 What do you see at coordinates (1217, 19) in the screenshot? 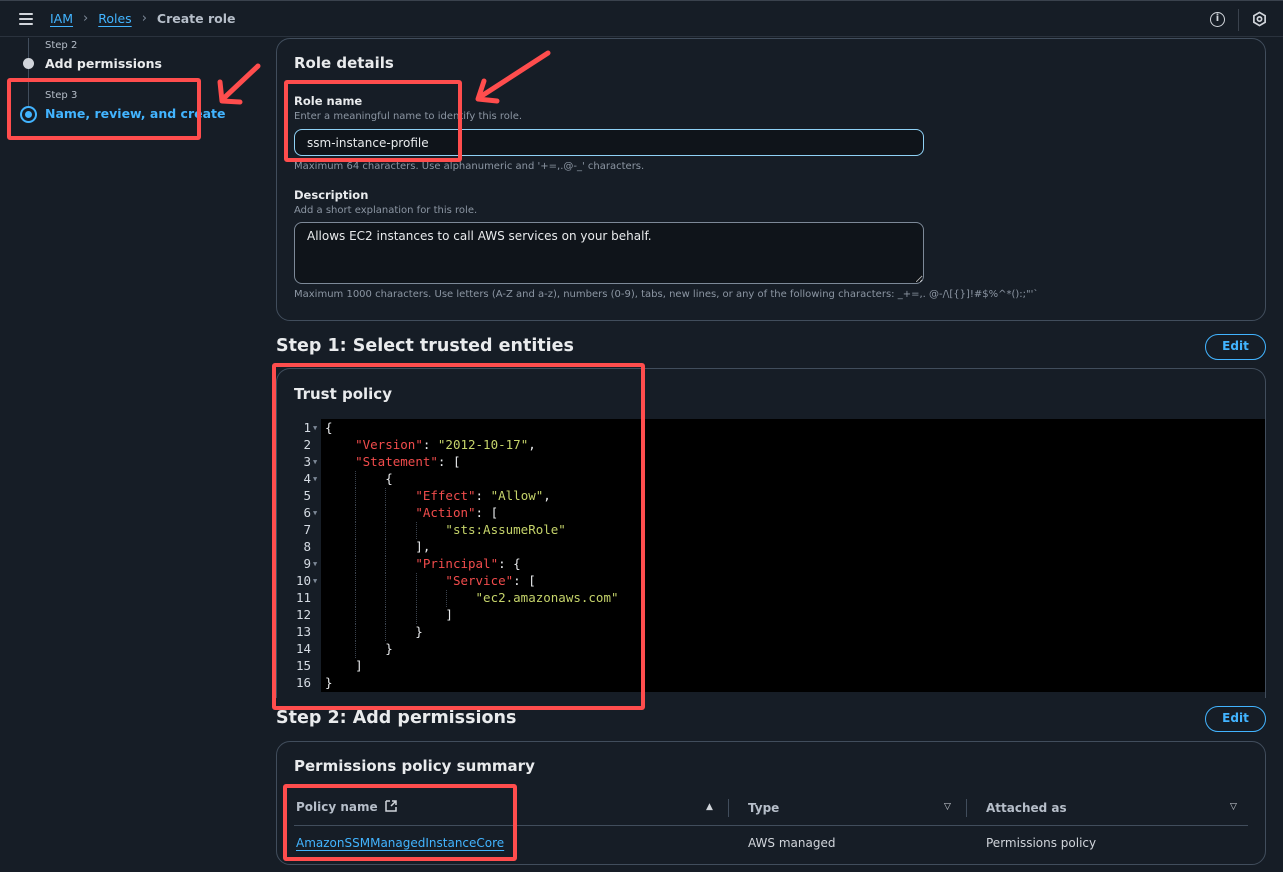
I see `info-icon: i` at bounding box center [1217, 19].